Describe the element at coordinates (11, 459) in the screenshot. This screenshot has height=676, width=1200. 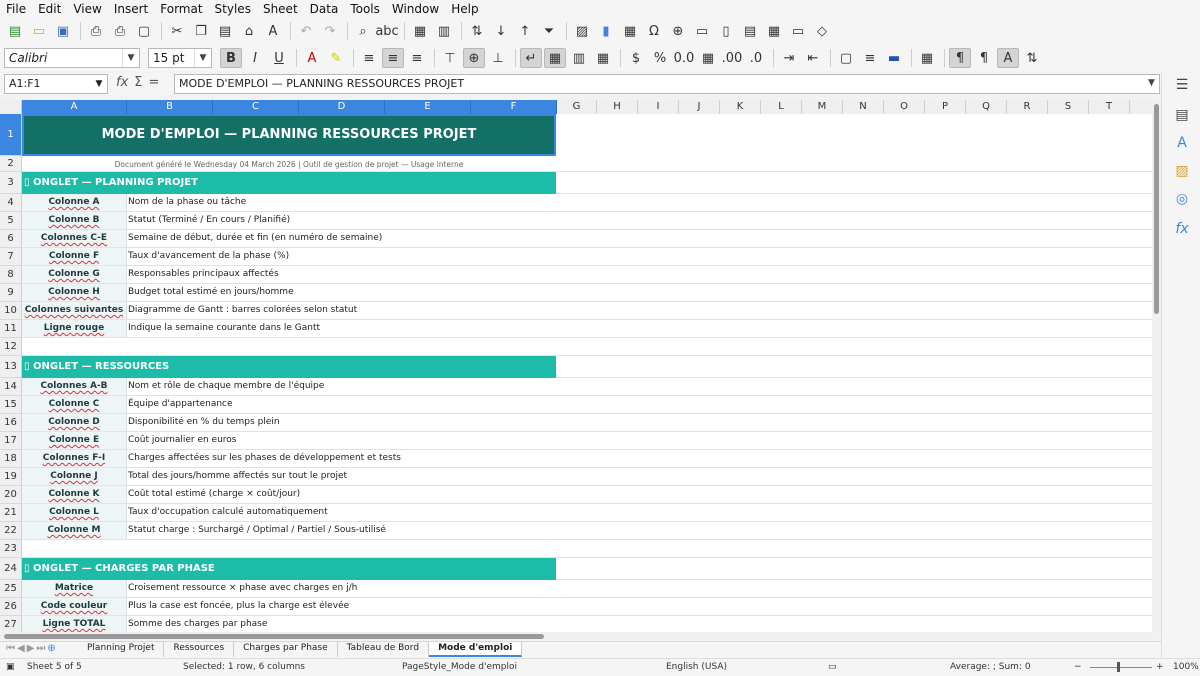
I see `row-header: 18` at that location.